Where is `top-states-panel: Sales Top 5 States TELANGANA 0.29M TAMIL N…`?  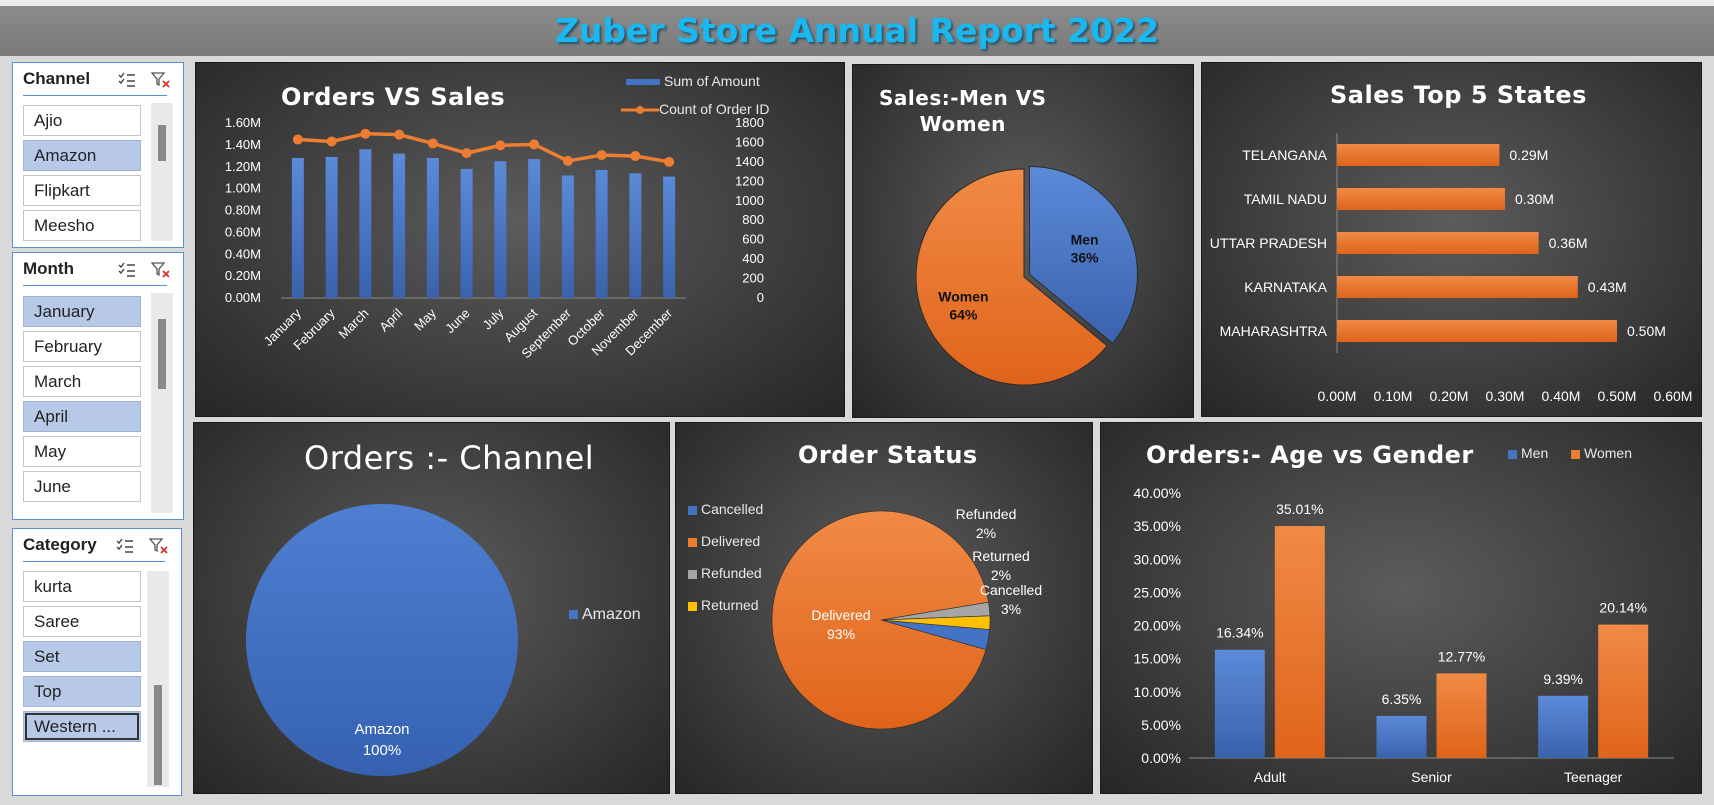 top-states-panel: Sales Top 5 States TELANGANA 0.29M TAMIL N… is located at coordinates (1451, 239).